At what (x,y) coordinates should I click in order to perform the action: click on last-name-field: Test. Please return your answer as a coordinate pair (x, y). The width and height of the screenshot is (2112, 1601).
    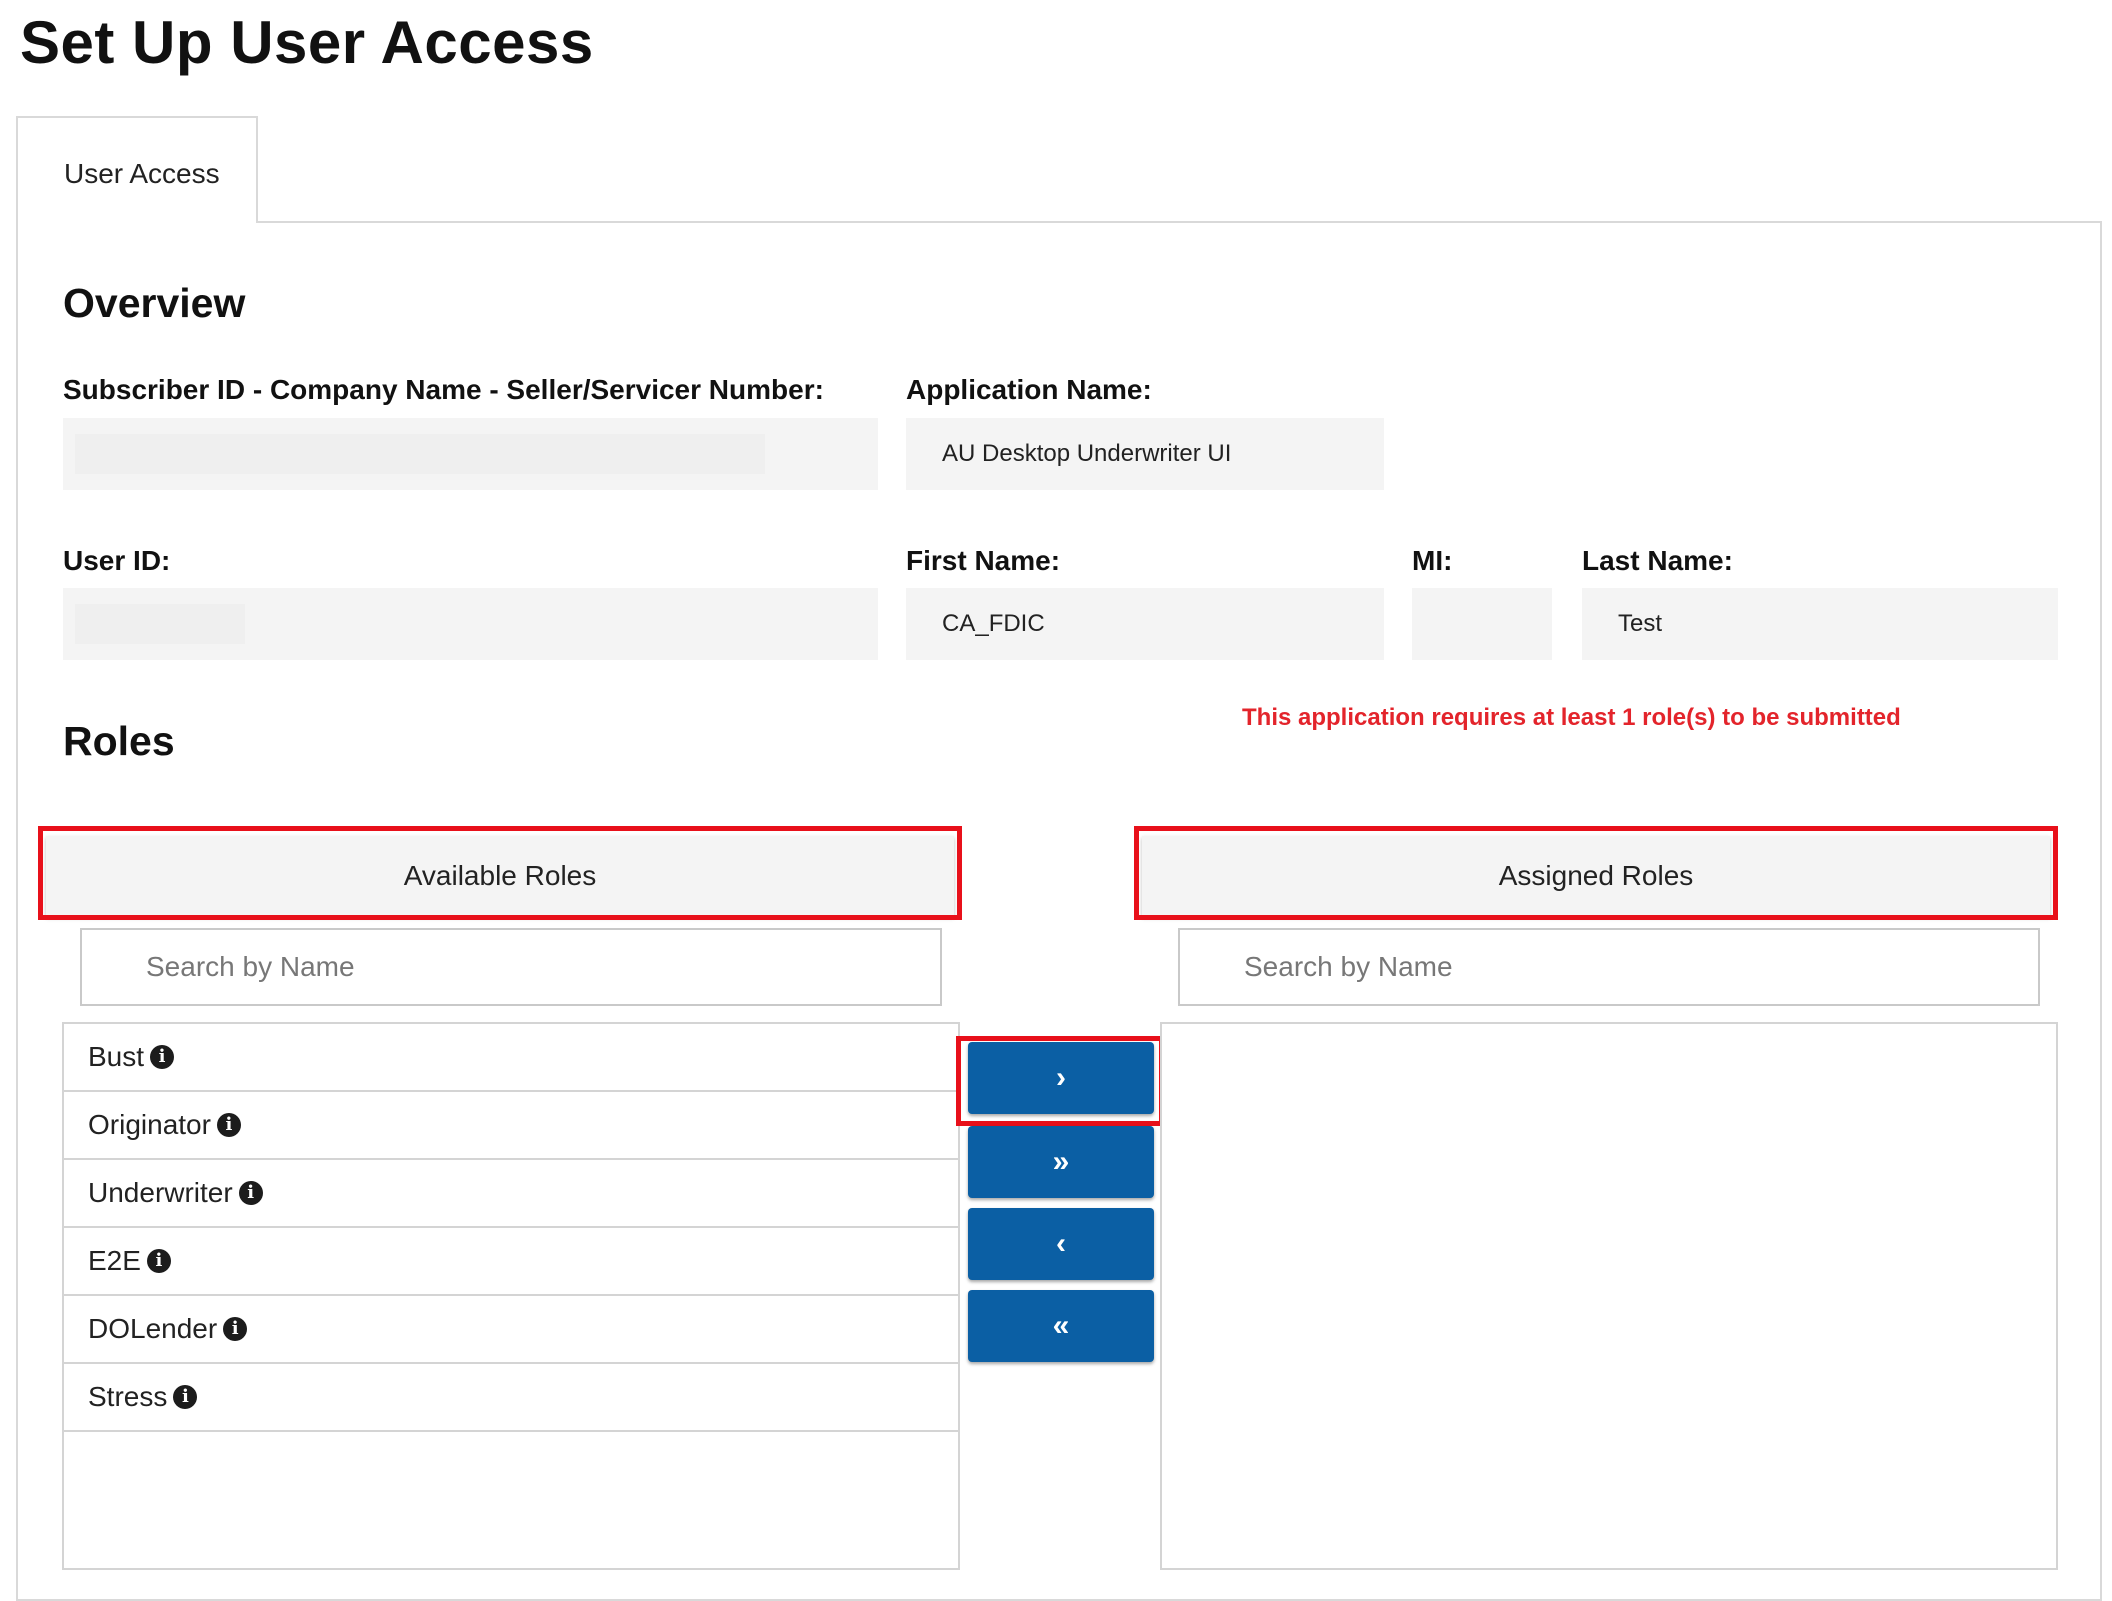
    Looking at the image, I should click on (1820, 624).